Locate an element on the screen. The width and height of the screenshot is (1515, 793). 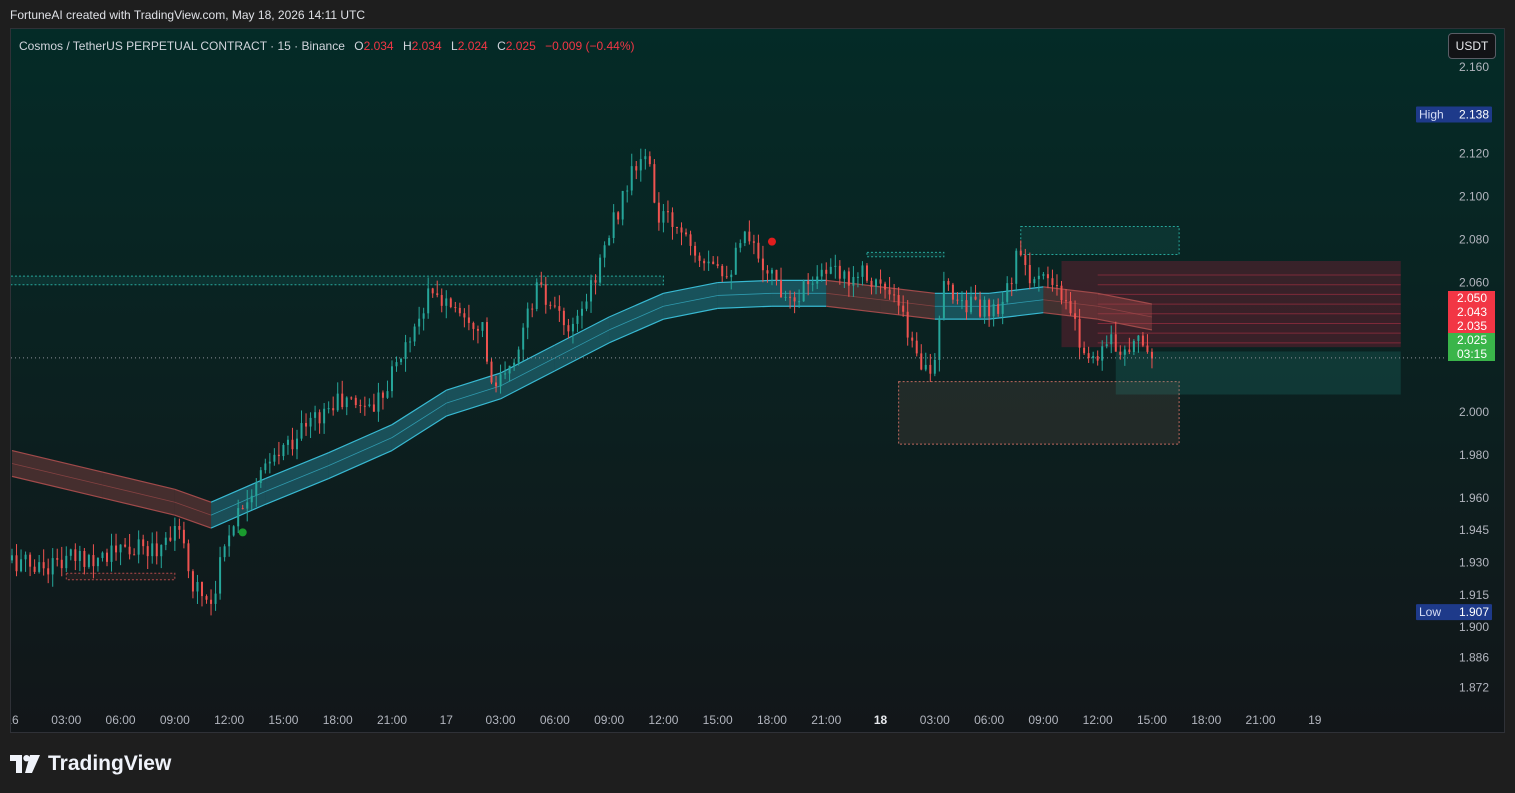
legend-high-value: 2.034 is located at coordinates (426, 46).